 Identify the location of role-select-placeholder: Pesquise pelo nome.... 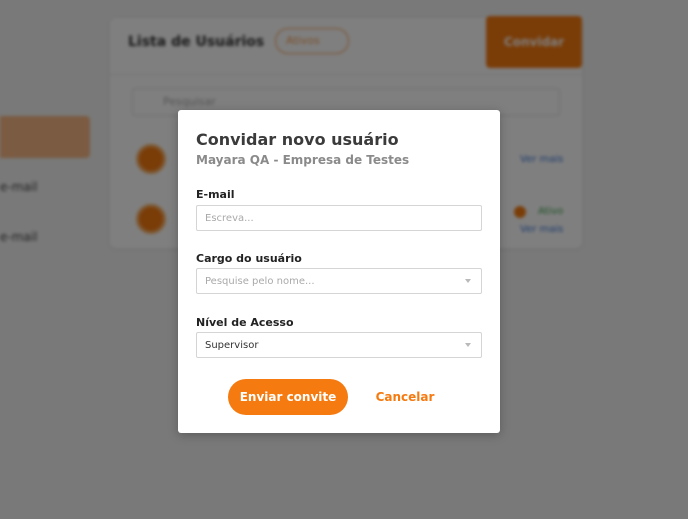
(260, 281).